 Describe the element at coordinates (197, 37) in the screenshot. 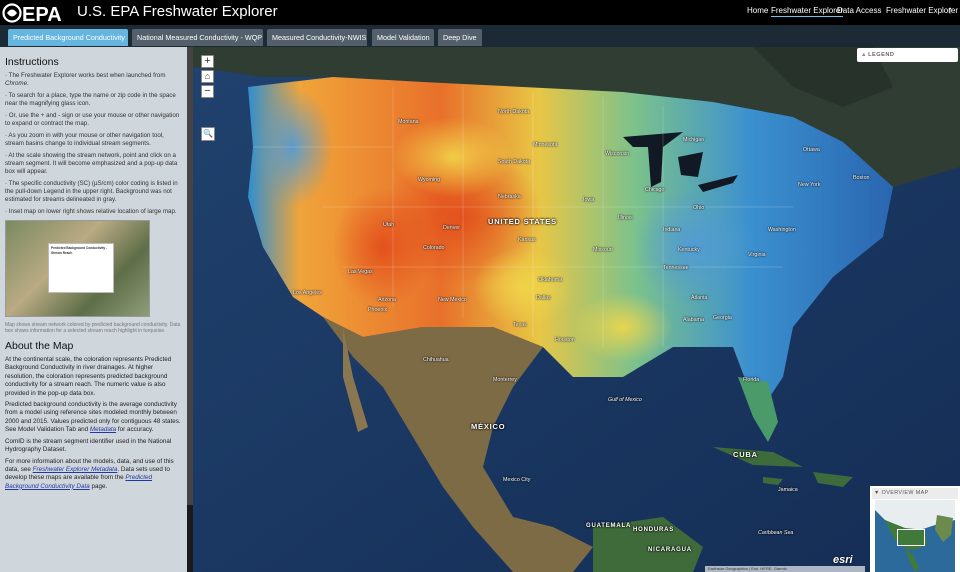

I see `tab-national-measured-conductivity-wqp: National Measured Conductivity - WQP` at that location.